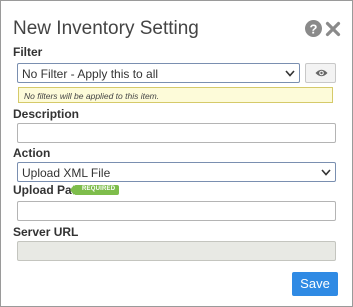  I want to click on close-button, so click(333, 29).